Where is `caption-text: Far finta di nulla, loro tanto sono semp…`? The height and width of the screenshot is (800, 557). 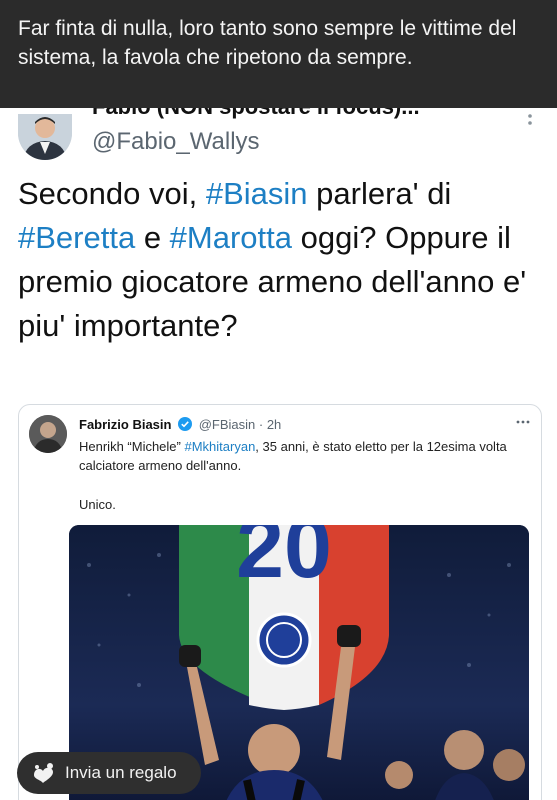 caption-text: Far finta di nulla, loro tanto sono semp… is located at coordinates (267, 43).